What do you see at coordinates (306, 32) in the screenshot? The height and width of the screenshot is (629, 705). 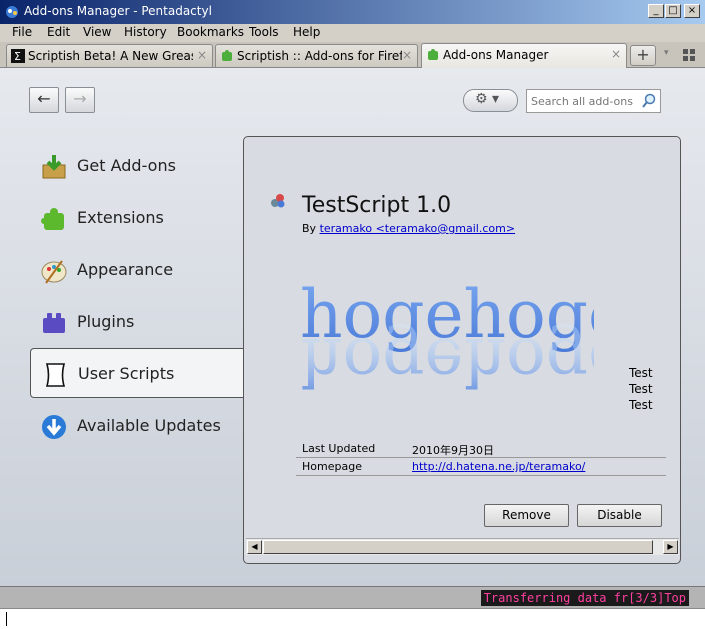 I see `menu-help: Help` at bounding box center [306, 32].